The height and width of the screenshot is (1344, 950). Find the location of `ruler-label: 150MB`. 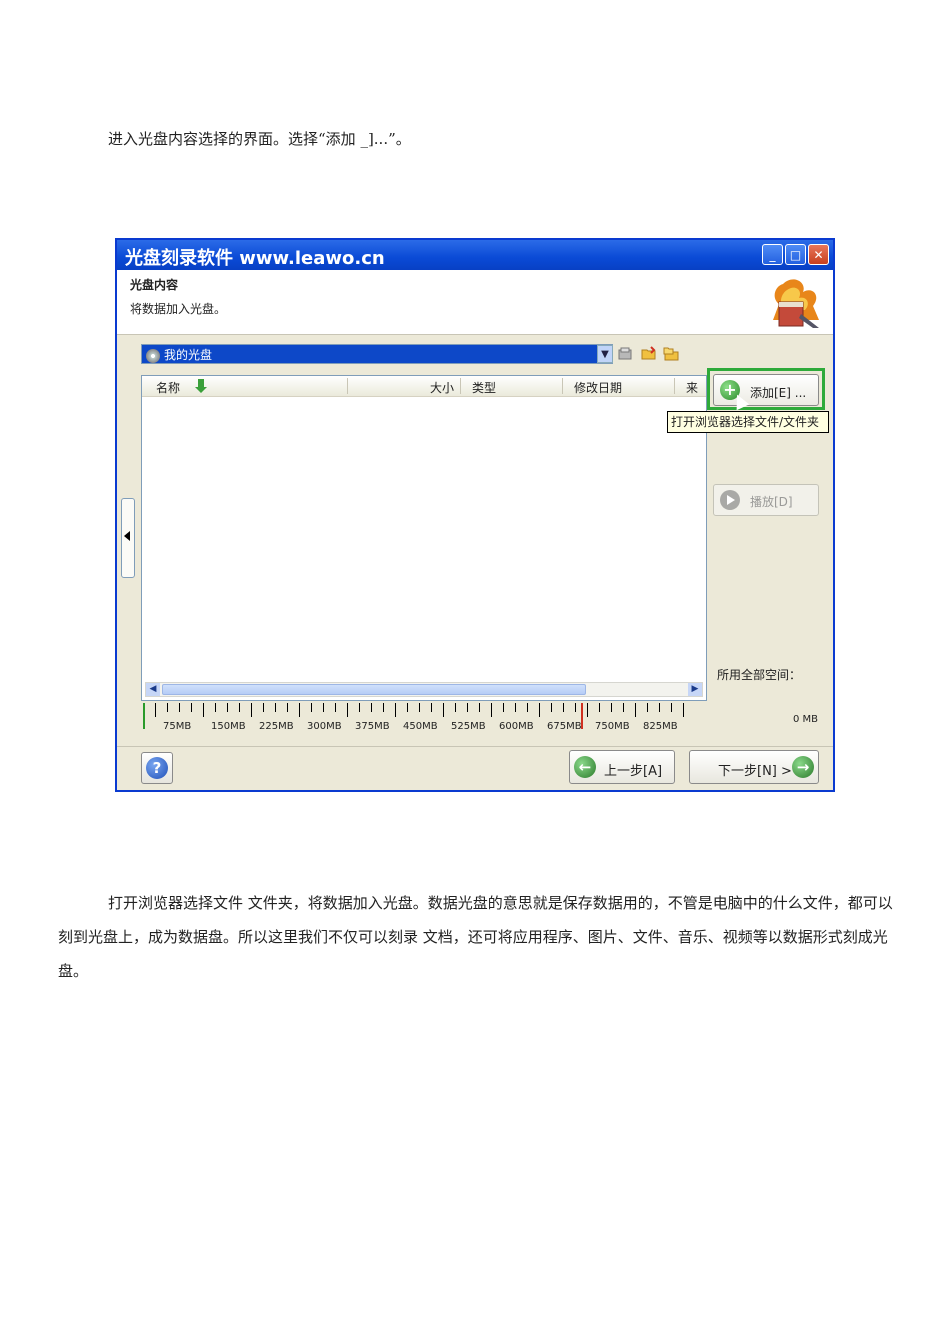

ruler-label: 150MB is located at coordinates (228, 726).